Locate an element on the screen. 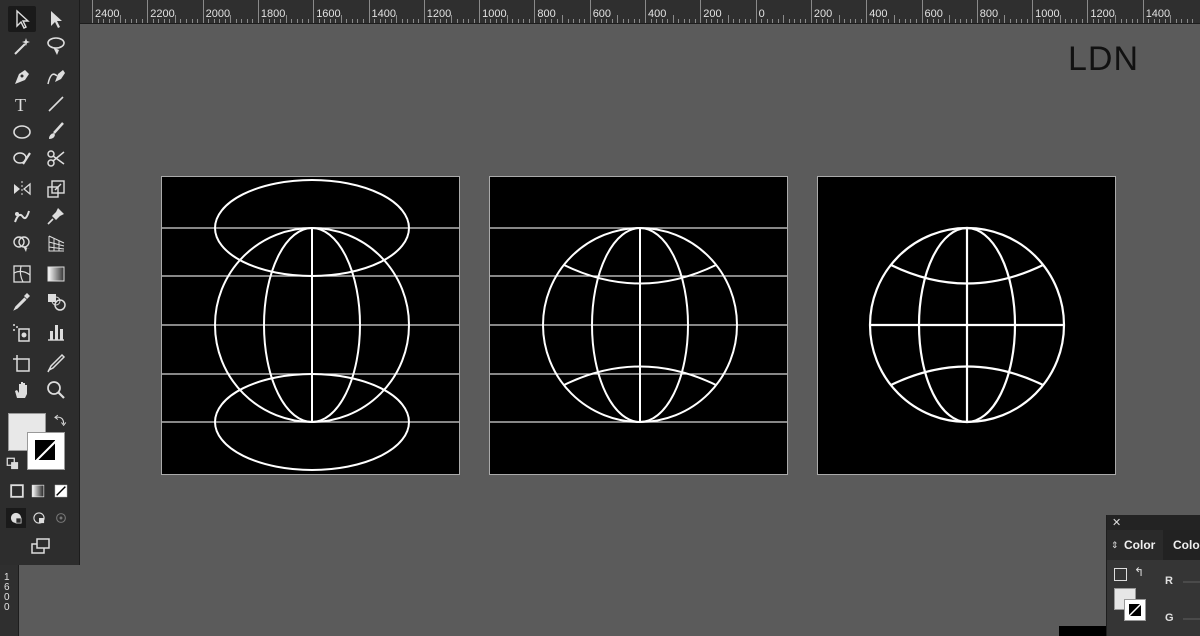 The height and width of the screenshot is (636, 1200). svg-text: T is located at coordinates (20, 105).